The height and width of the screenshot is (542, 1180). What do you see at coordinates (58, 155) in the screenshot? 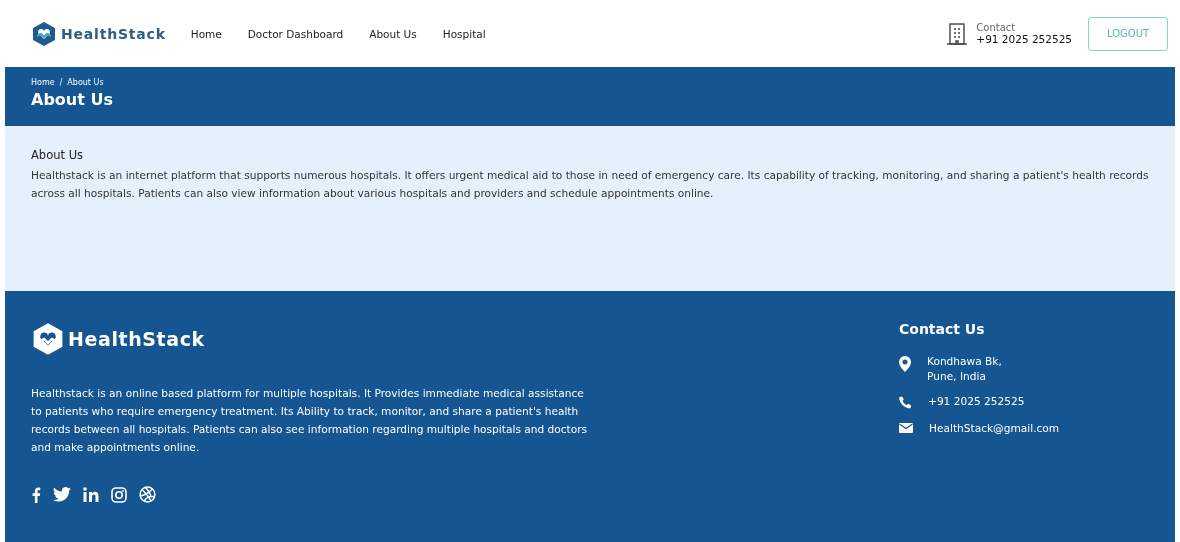
I see `section-heading: About Us` at bounding box center [58, 155].